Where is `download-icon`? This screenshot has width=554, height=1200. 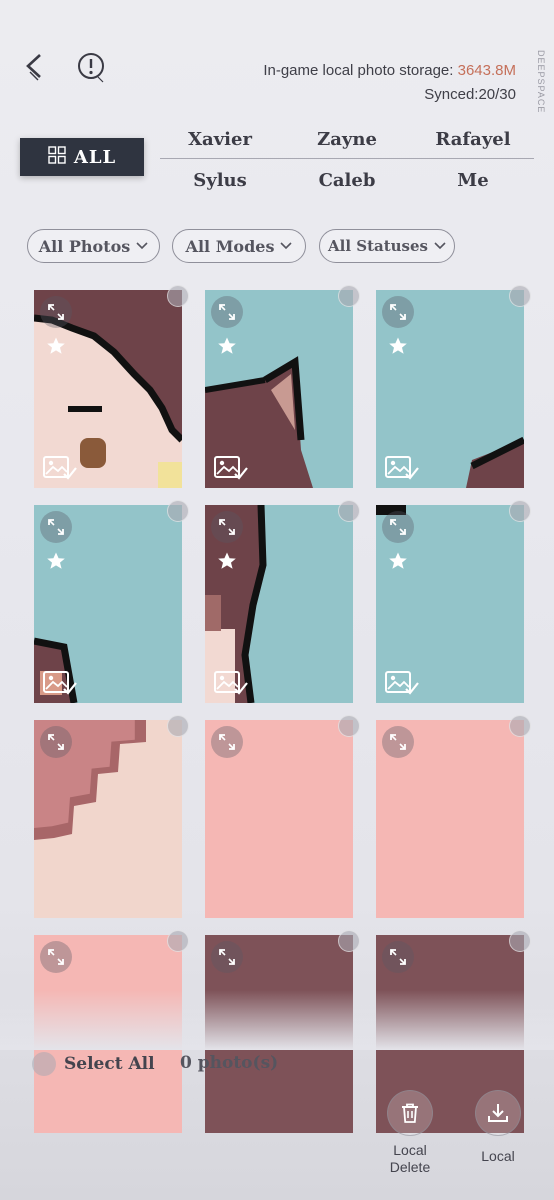 download-icon is located at coordinates (498, 1113).